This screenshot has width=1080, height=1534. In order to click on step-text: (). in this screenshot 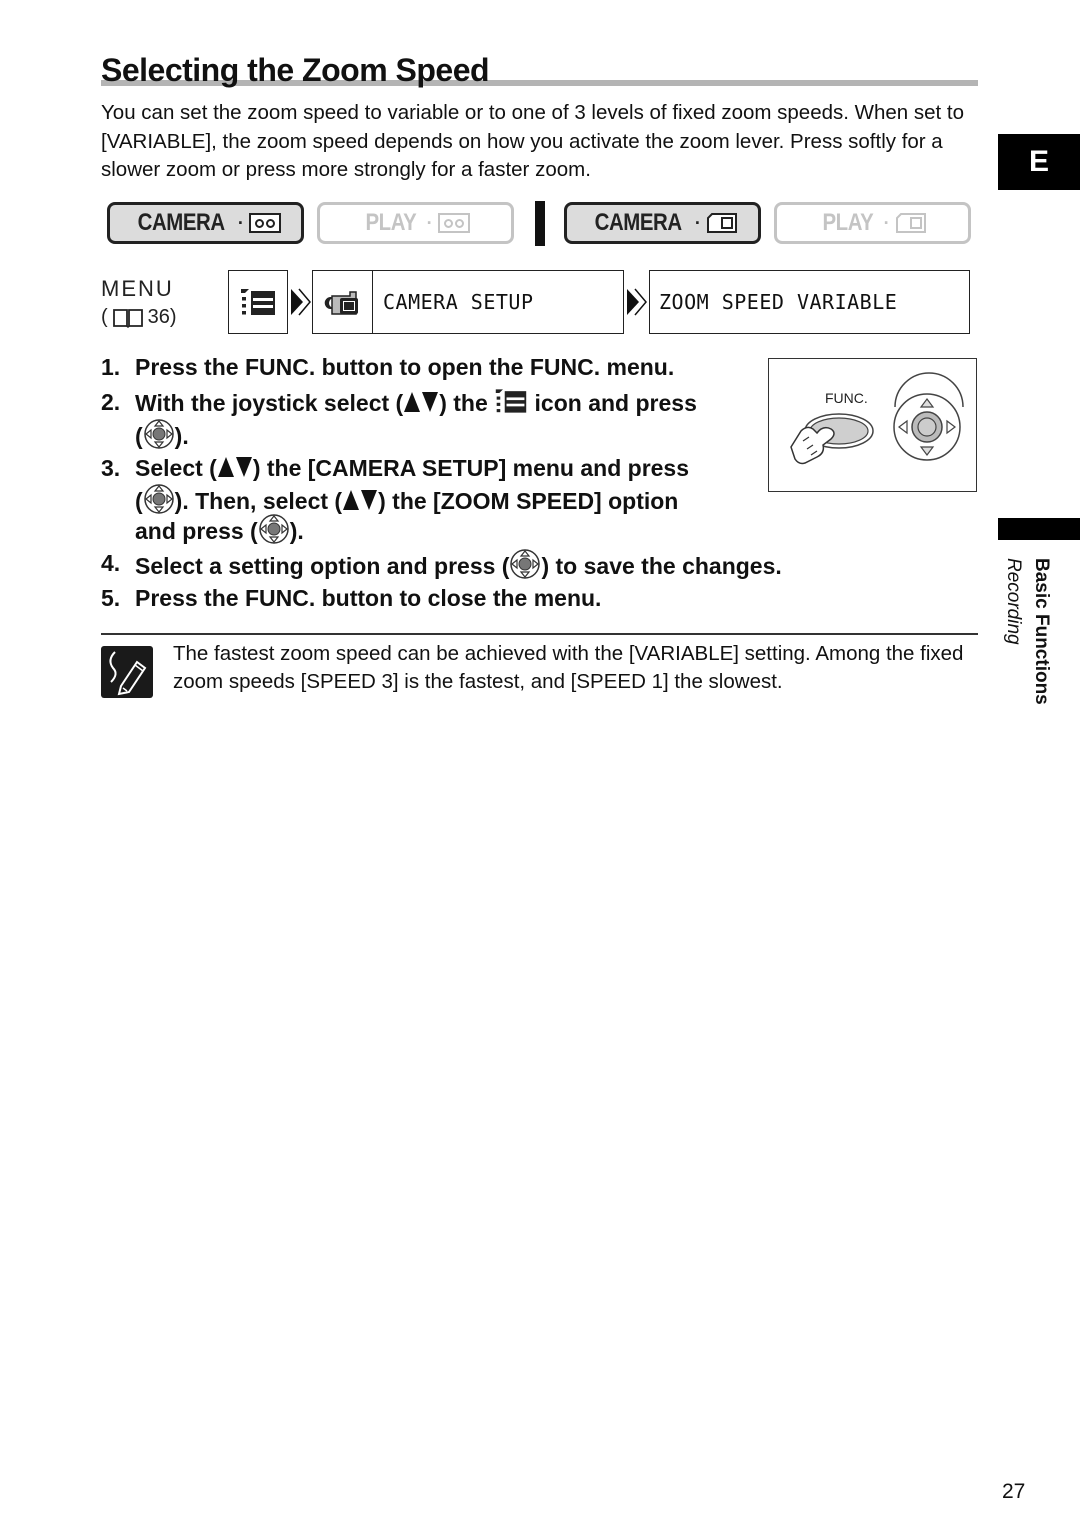, I will do `click(162, 434)`.